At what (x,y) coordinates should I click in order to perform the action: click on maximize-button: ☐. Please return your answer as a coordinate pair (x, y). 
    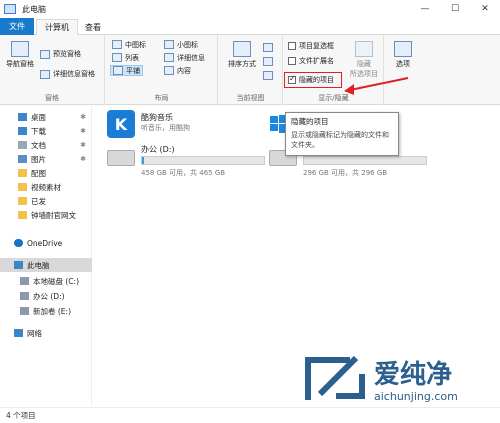
    Looking at the image, I should click on (455, 9).